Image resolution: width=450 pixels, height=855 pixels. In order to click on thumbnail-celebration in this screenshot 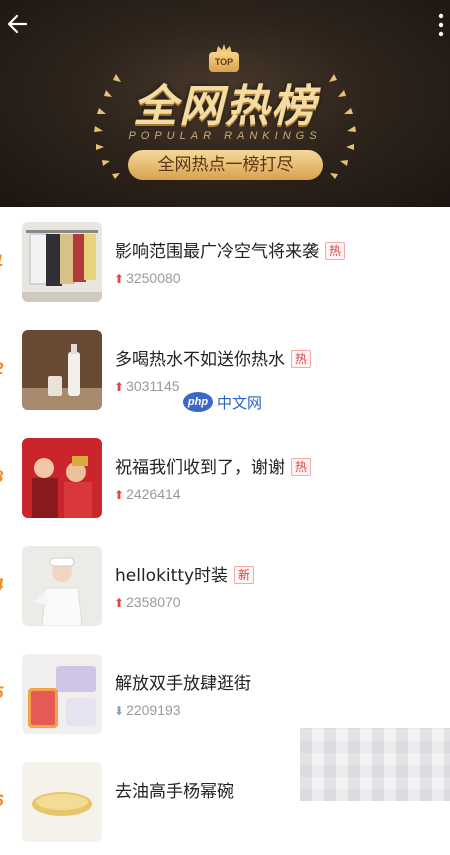, I will do `click(62, 478)`.